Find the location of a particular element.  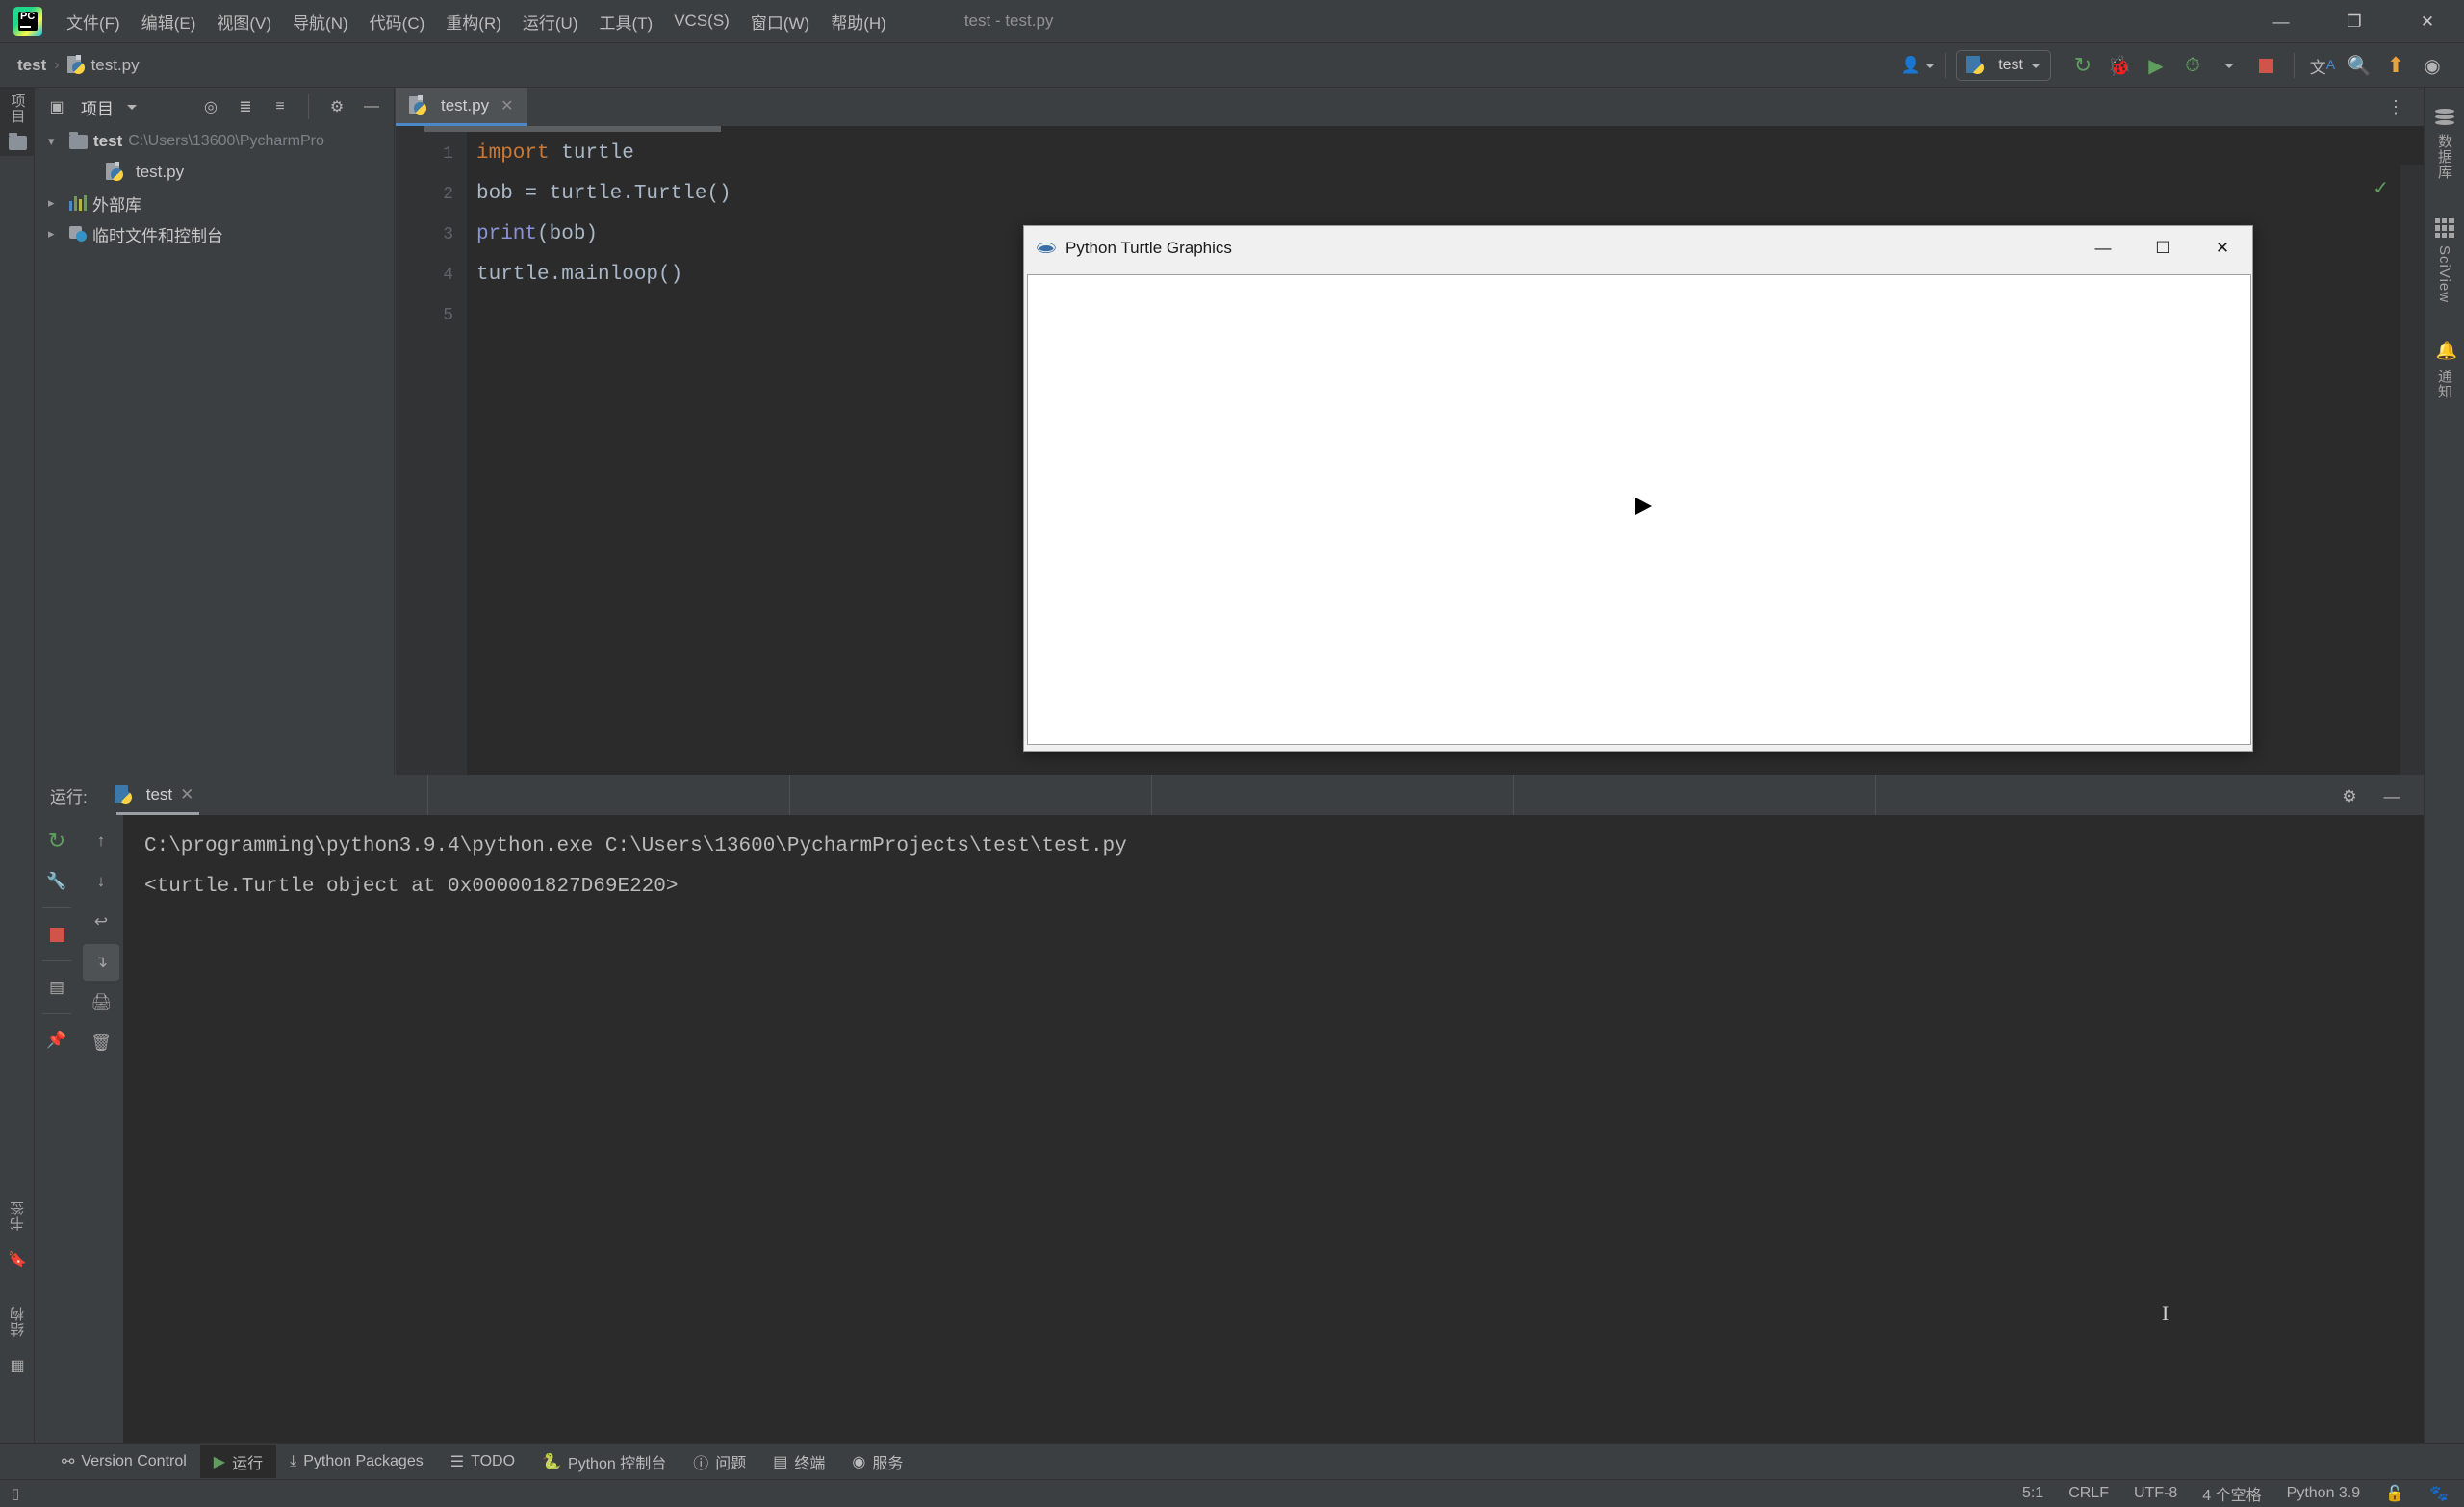

window-minimize-button: — is located at coordinates (2281, 21).